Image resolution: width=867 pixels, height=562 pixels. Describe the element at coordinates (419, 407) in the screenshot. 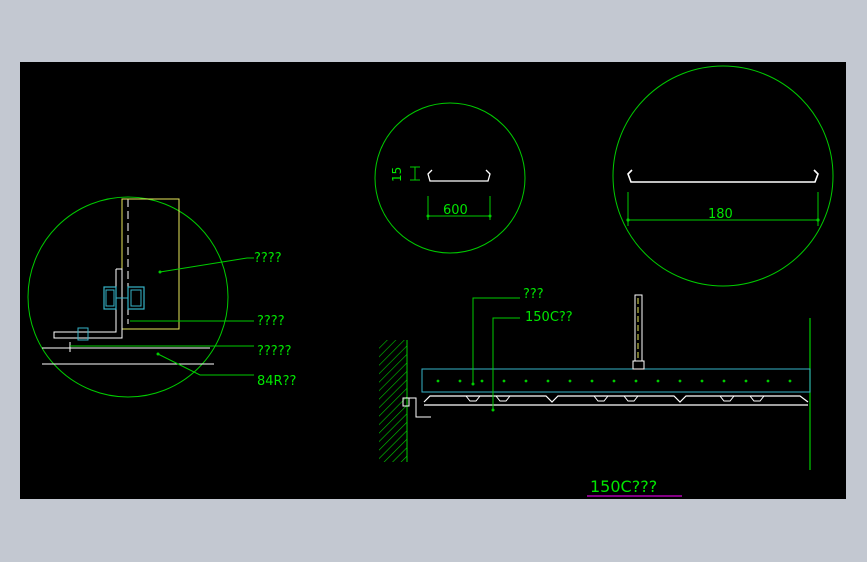

I see `wall-angle` at that location.